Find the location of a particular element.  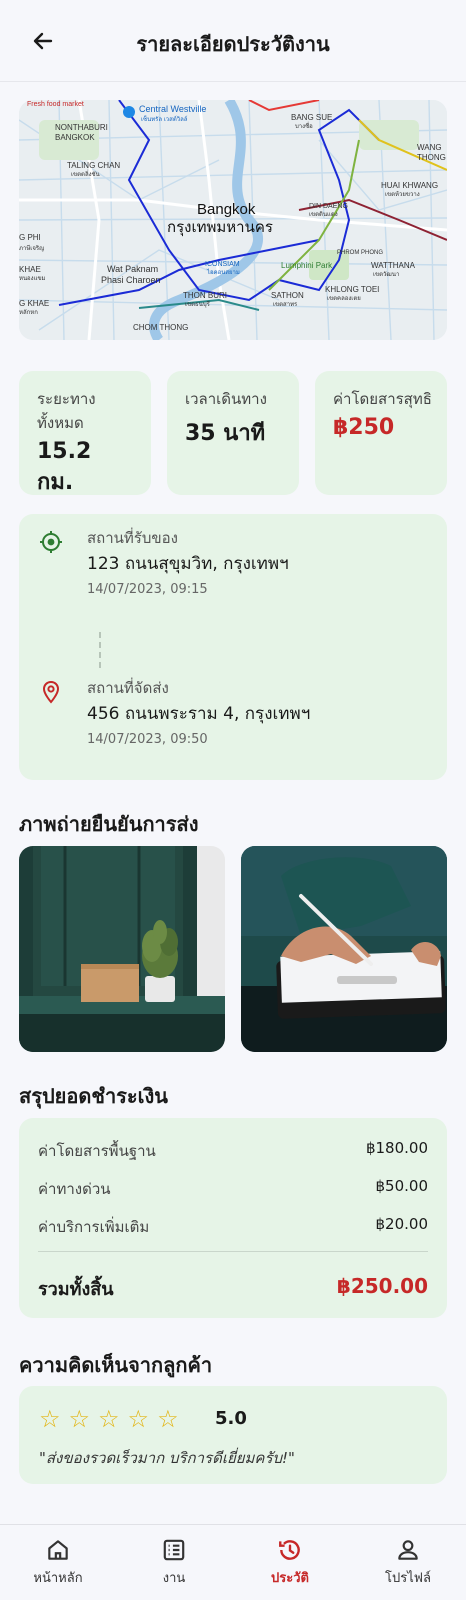

stat-duration: เวลาเดินทาง 35 นาที is located at coordinates (233, 433).